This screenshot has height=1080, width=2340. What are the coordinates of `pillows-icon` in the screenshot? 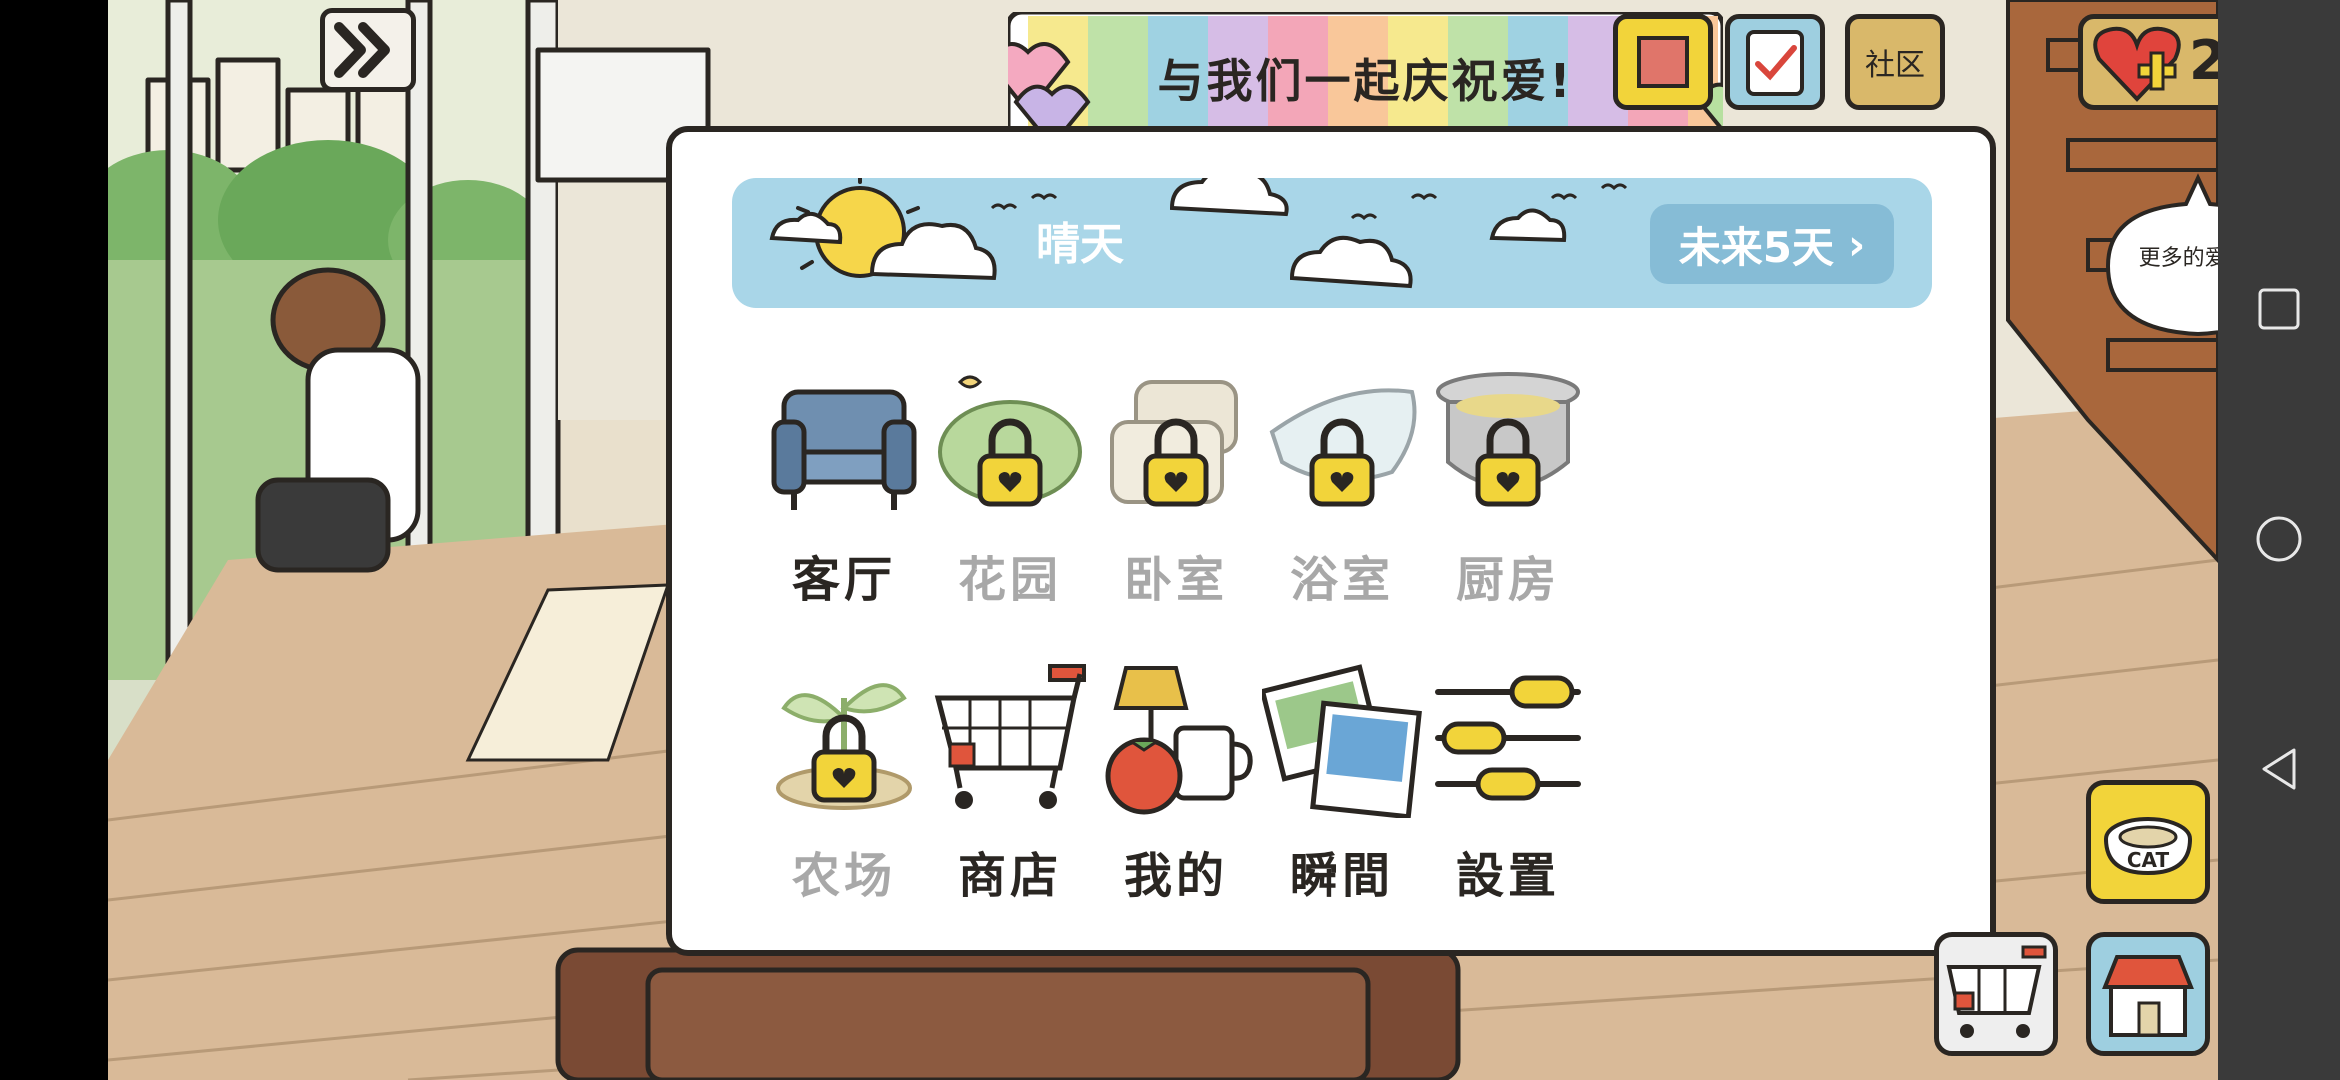 It's located at (1174, 443).